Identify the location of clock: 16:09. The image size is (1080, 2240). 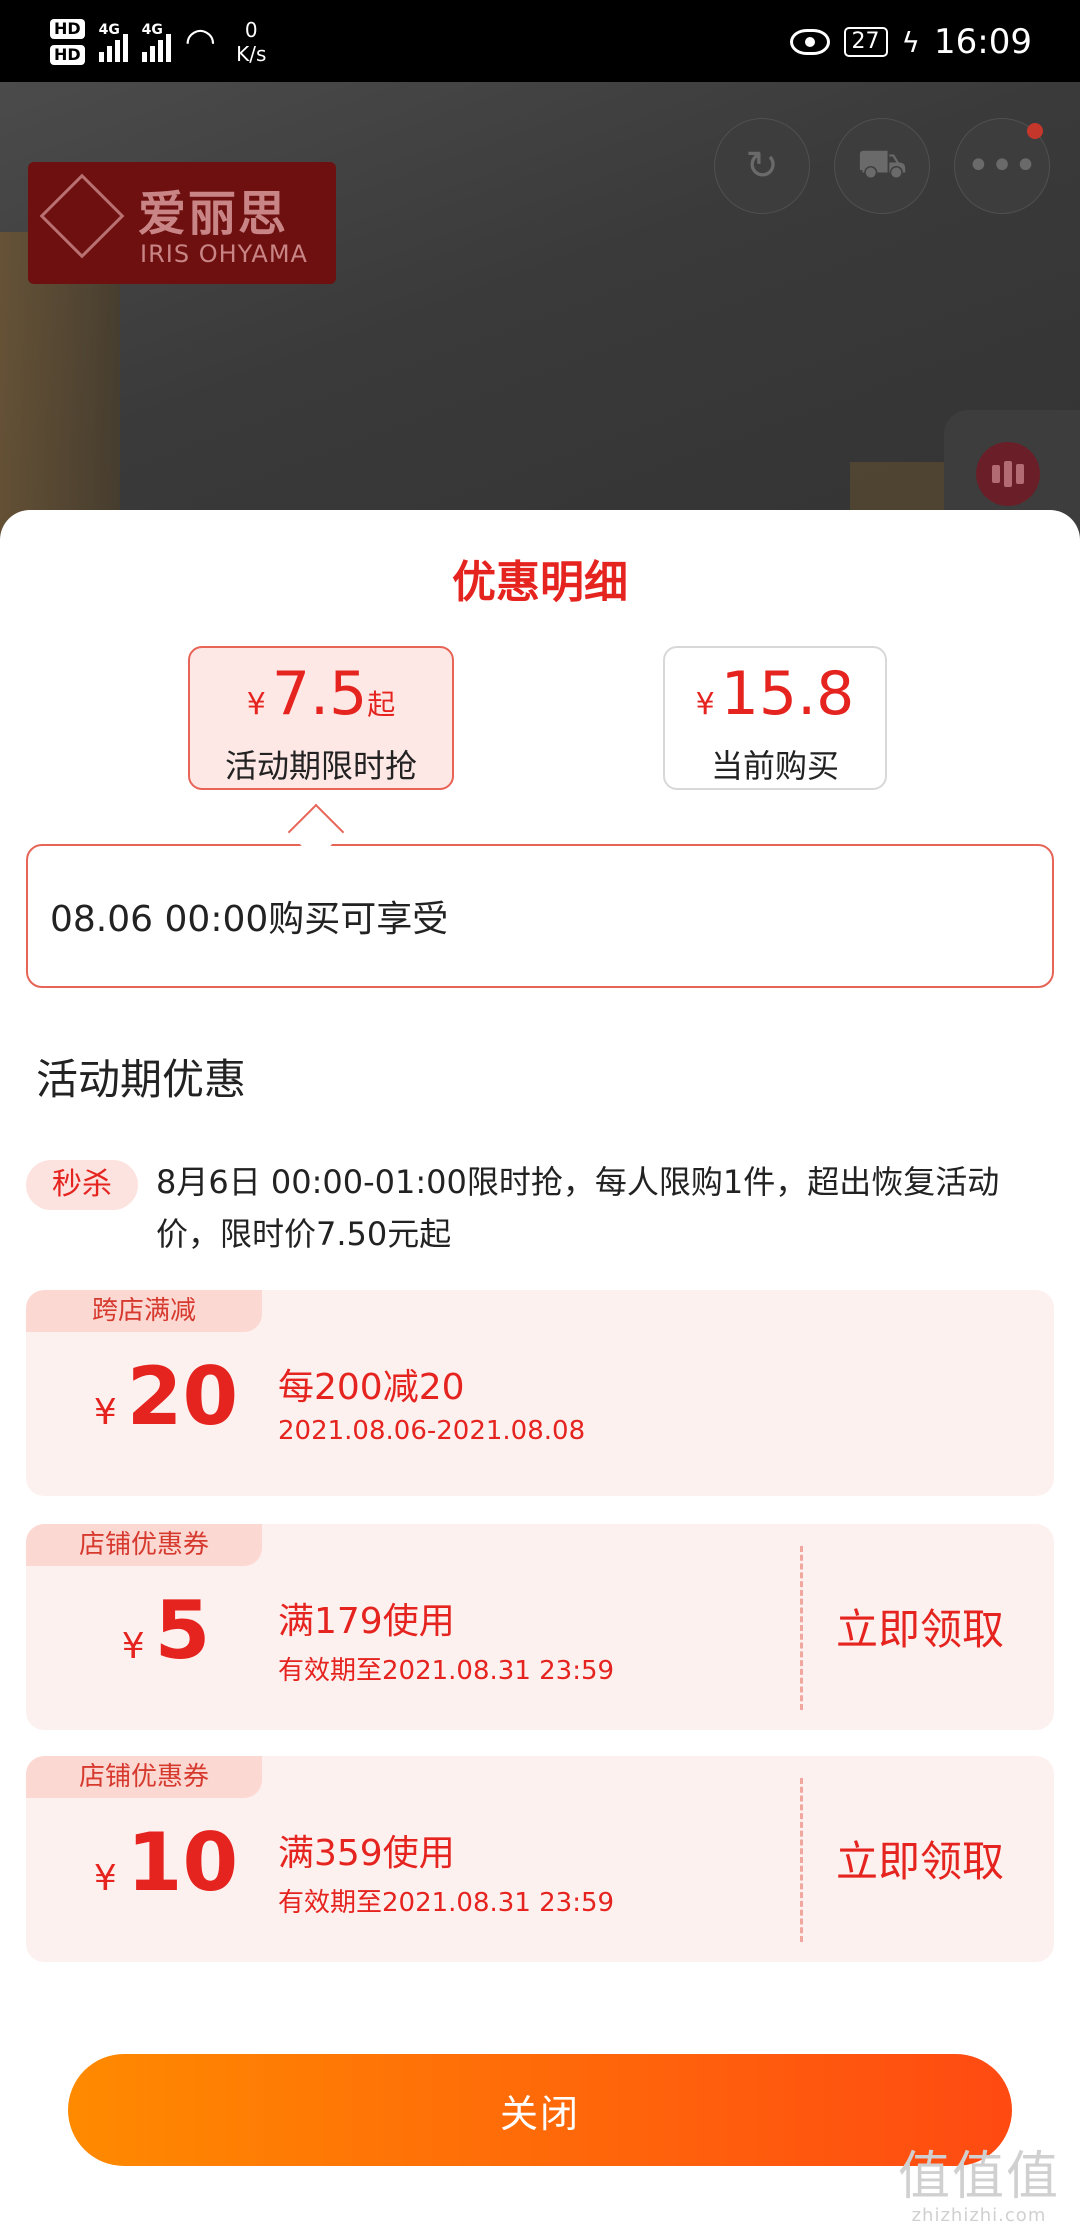
(983, 42).